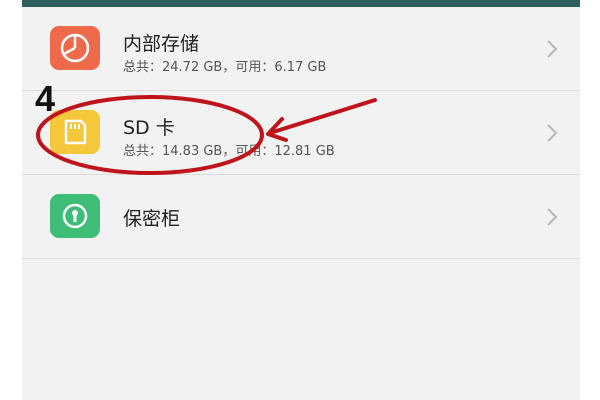 The image size is (600, 400). Describe the element at coordinates (75, 216) in the screenshot. I see `lock-safe-icon` at that location.